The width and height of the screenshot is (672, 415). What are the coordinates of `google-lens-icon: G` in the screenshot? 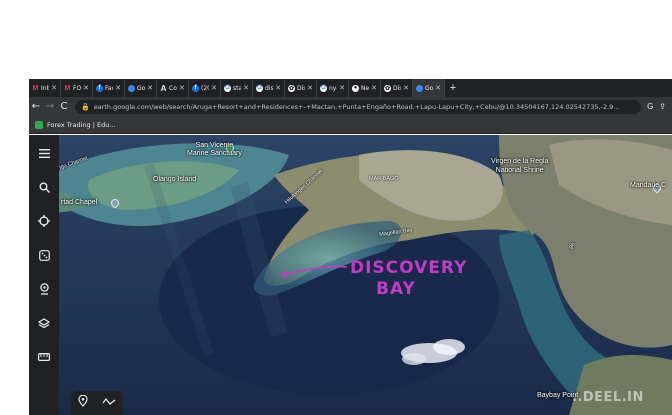 It's located at (650, 106).